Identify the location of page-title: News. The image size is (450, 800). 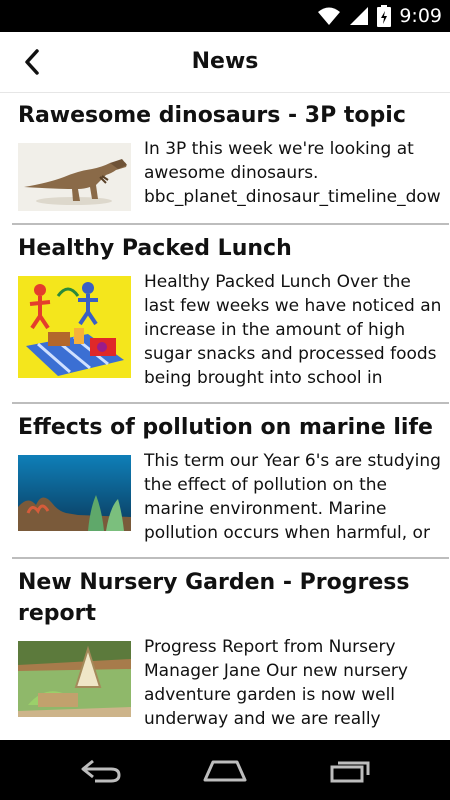
(225, 61).